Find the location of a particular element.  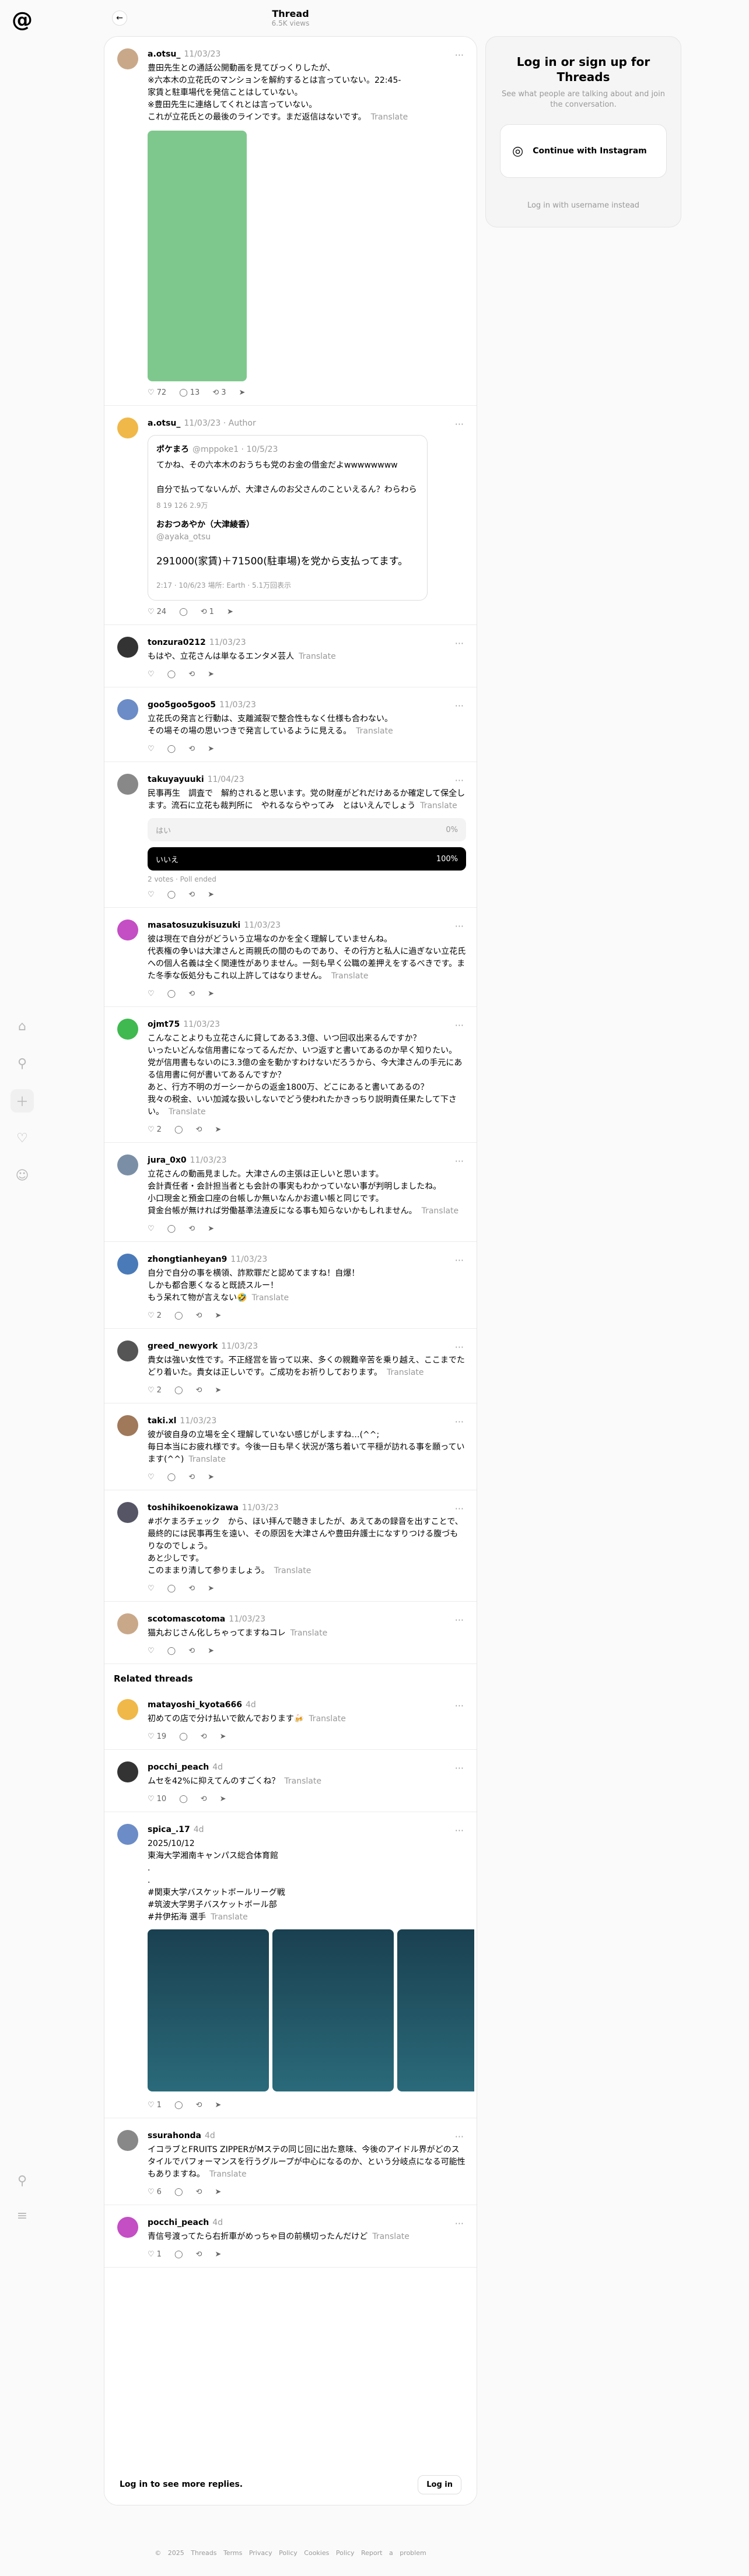

username: spica_.17 is located at coordinates (169, 1829).